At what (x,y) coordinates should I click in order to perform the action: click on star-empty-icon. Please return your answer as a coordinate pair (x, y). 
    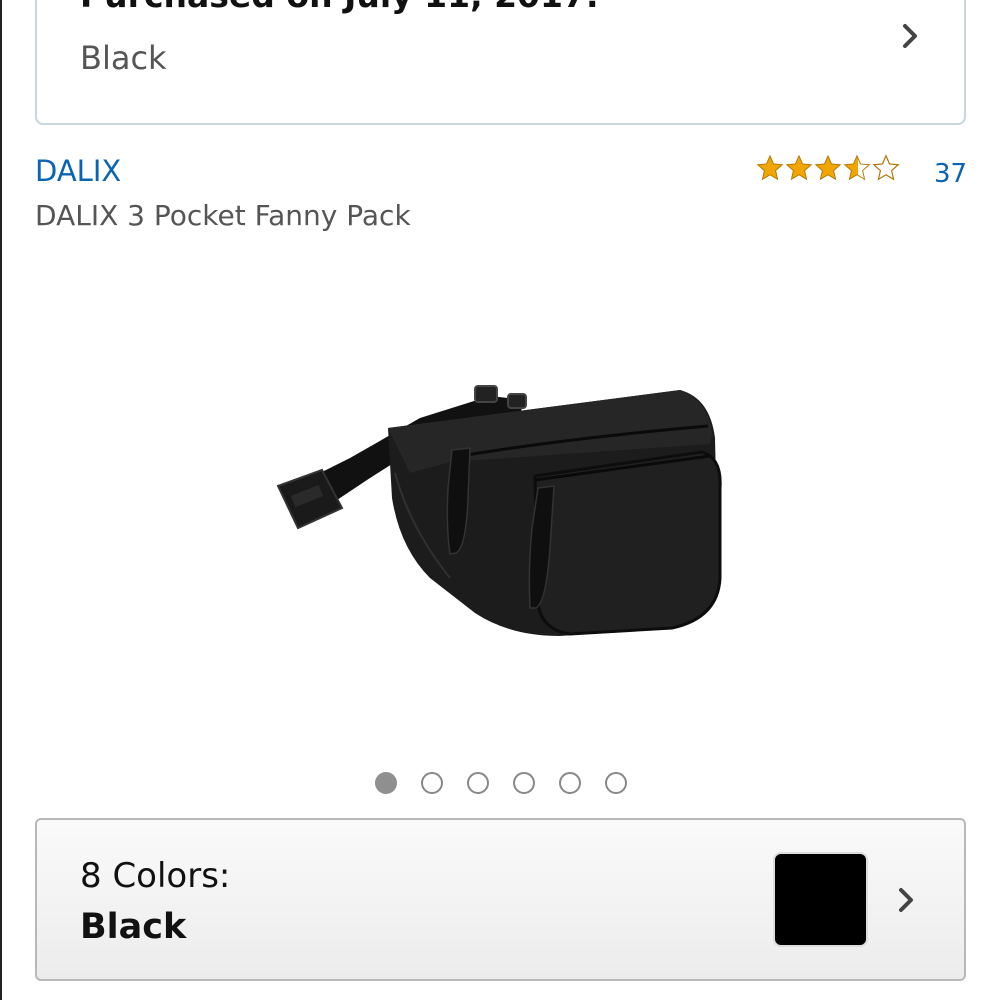
    Looking at the image, I should click on (886, 167).